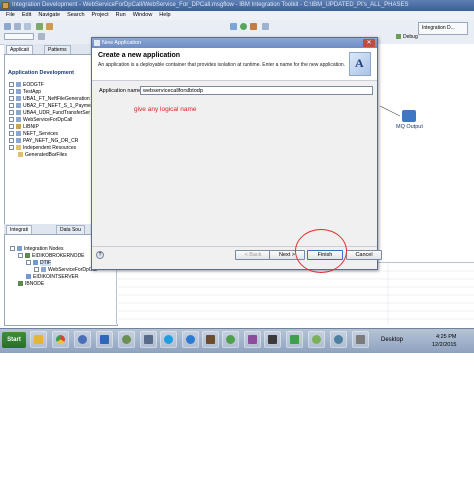 This screenshot has width=474, height=496. Describe the element at coordinates (121, 15) in the screenshot. I see `menu-run: Run` at that location.